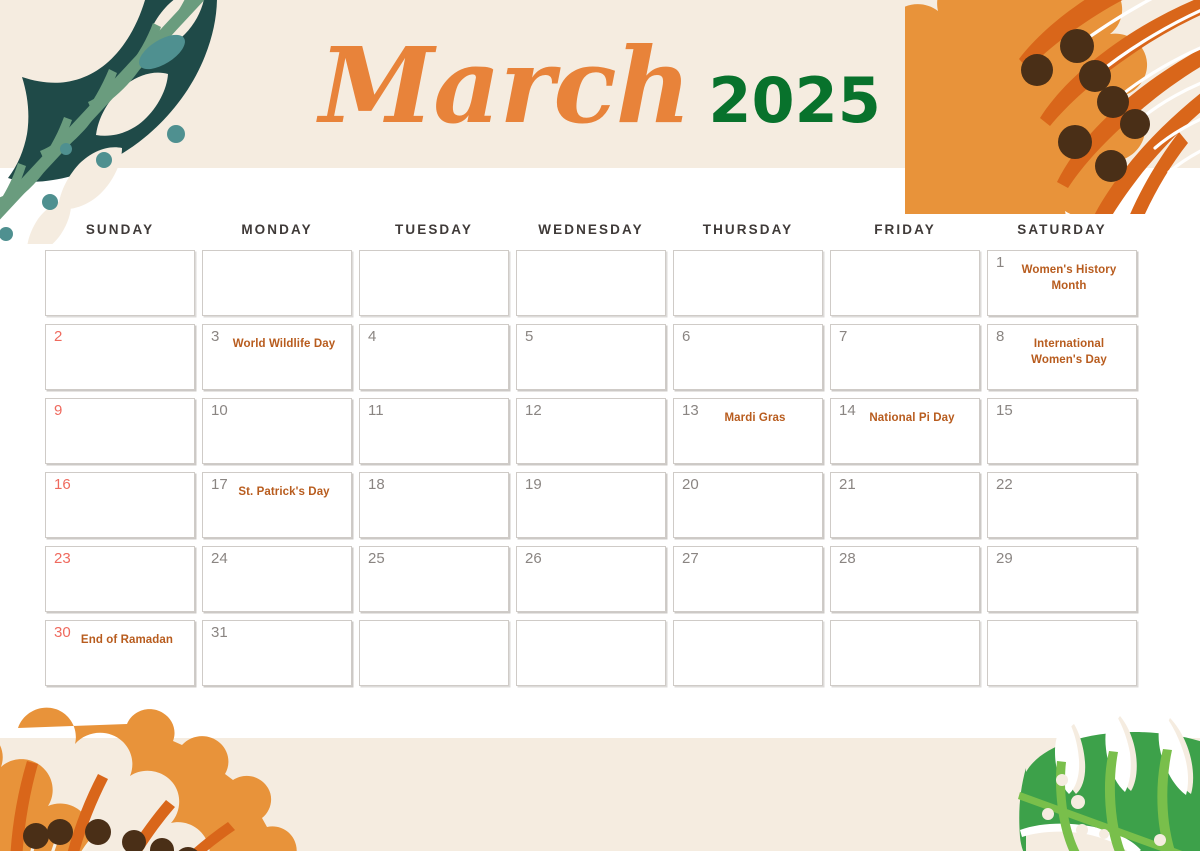 This screenshot has width=1200, height=851. Describe the element at coordinates (847, 484) in the screenshot. I see `day-number: 21` at that location.